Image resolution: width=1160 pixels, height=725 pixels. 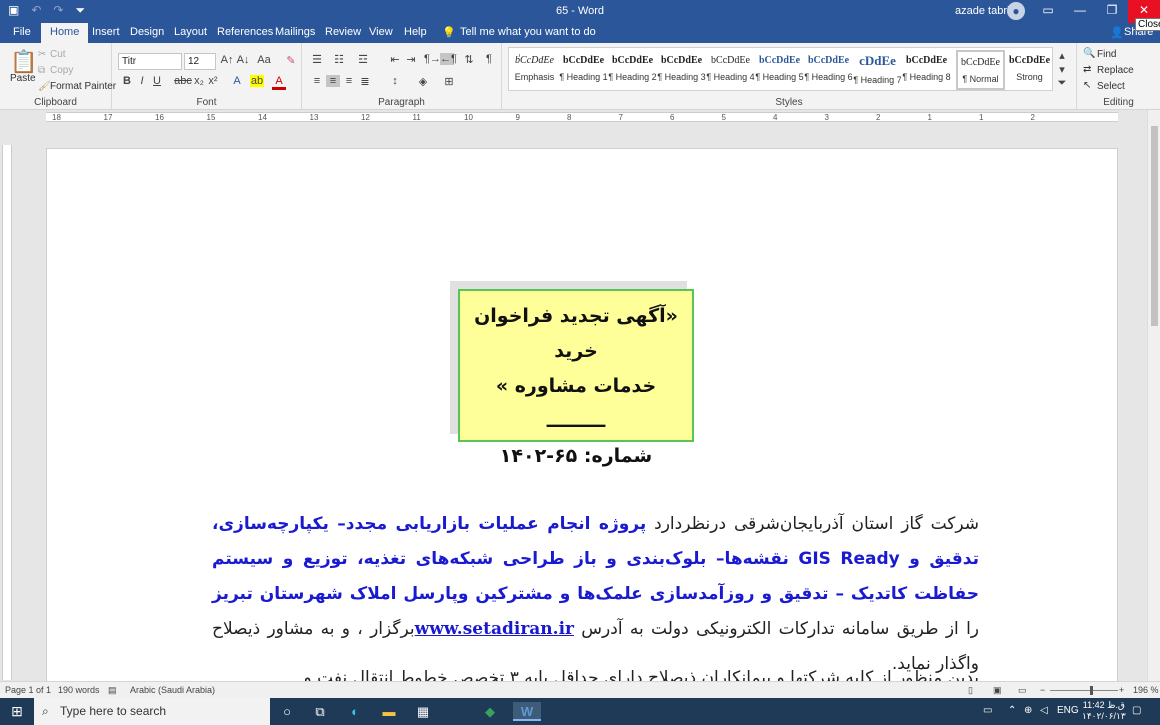 What do you see at coordinates (1091, 690) in the screenshot?
I see `zoom-slider-thumb` at bounding box center [1091, 690].